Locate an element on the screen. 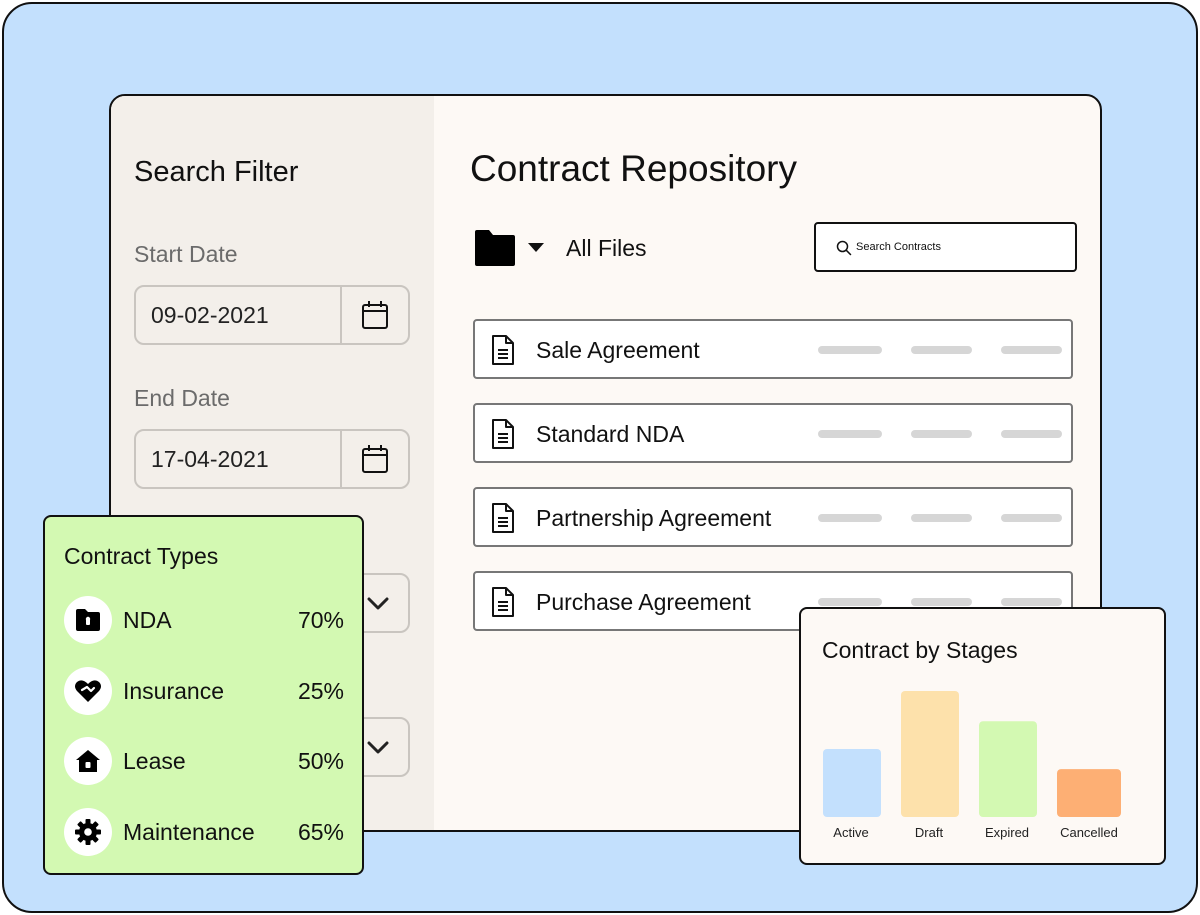  start-date-calendar-button is located at coordinates (374, 315).